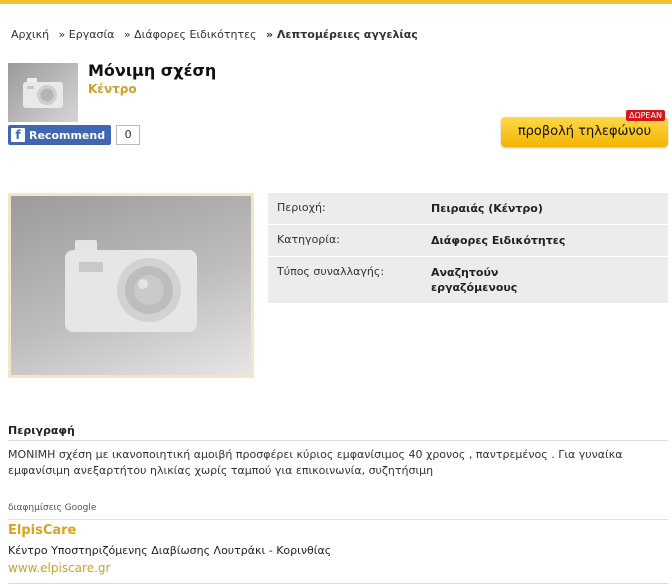  What do you see at coordinates (645, 115) in the screenshot?
I see `free-badge: ΔΩΡΕΑΝ` at bounding box center [645, 115].